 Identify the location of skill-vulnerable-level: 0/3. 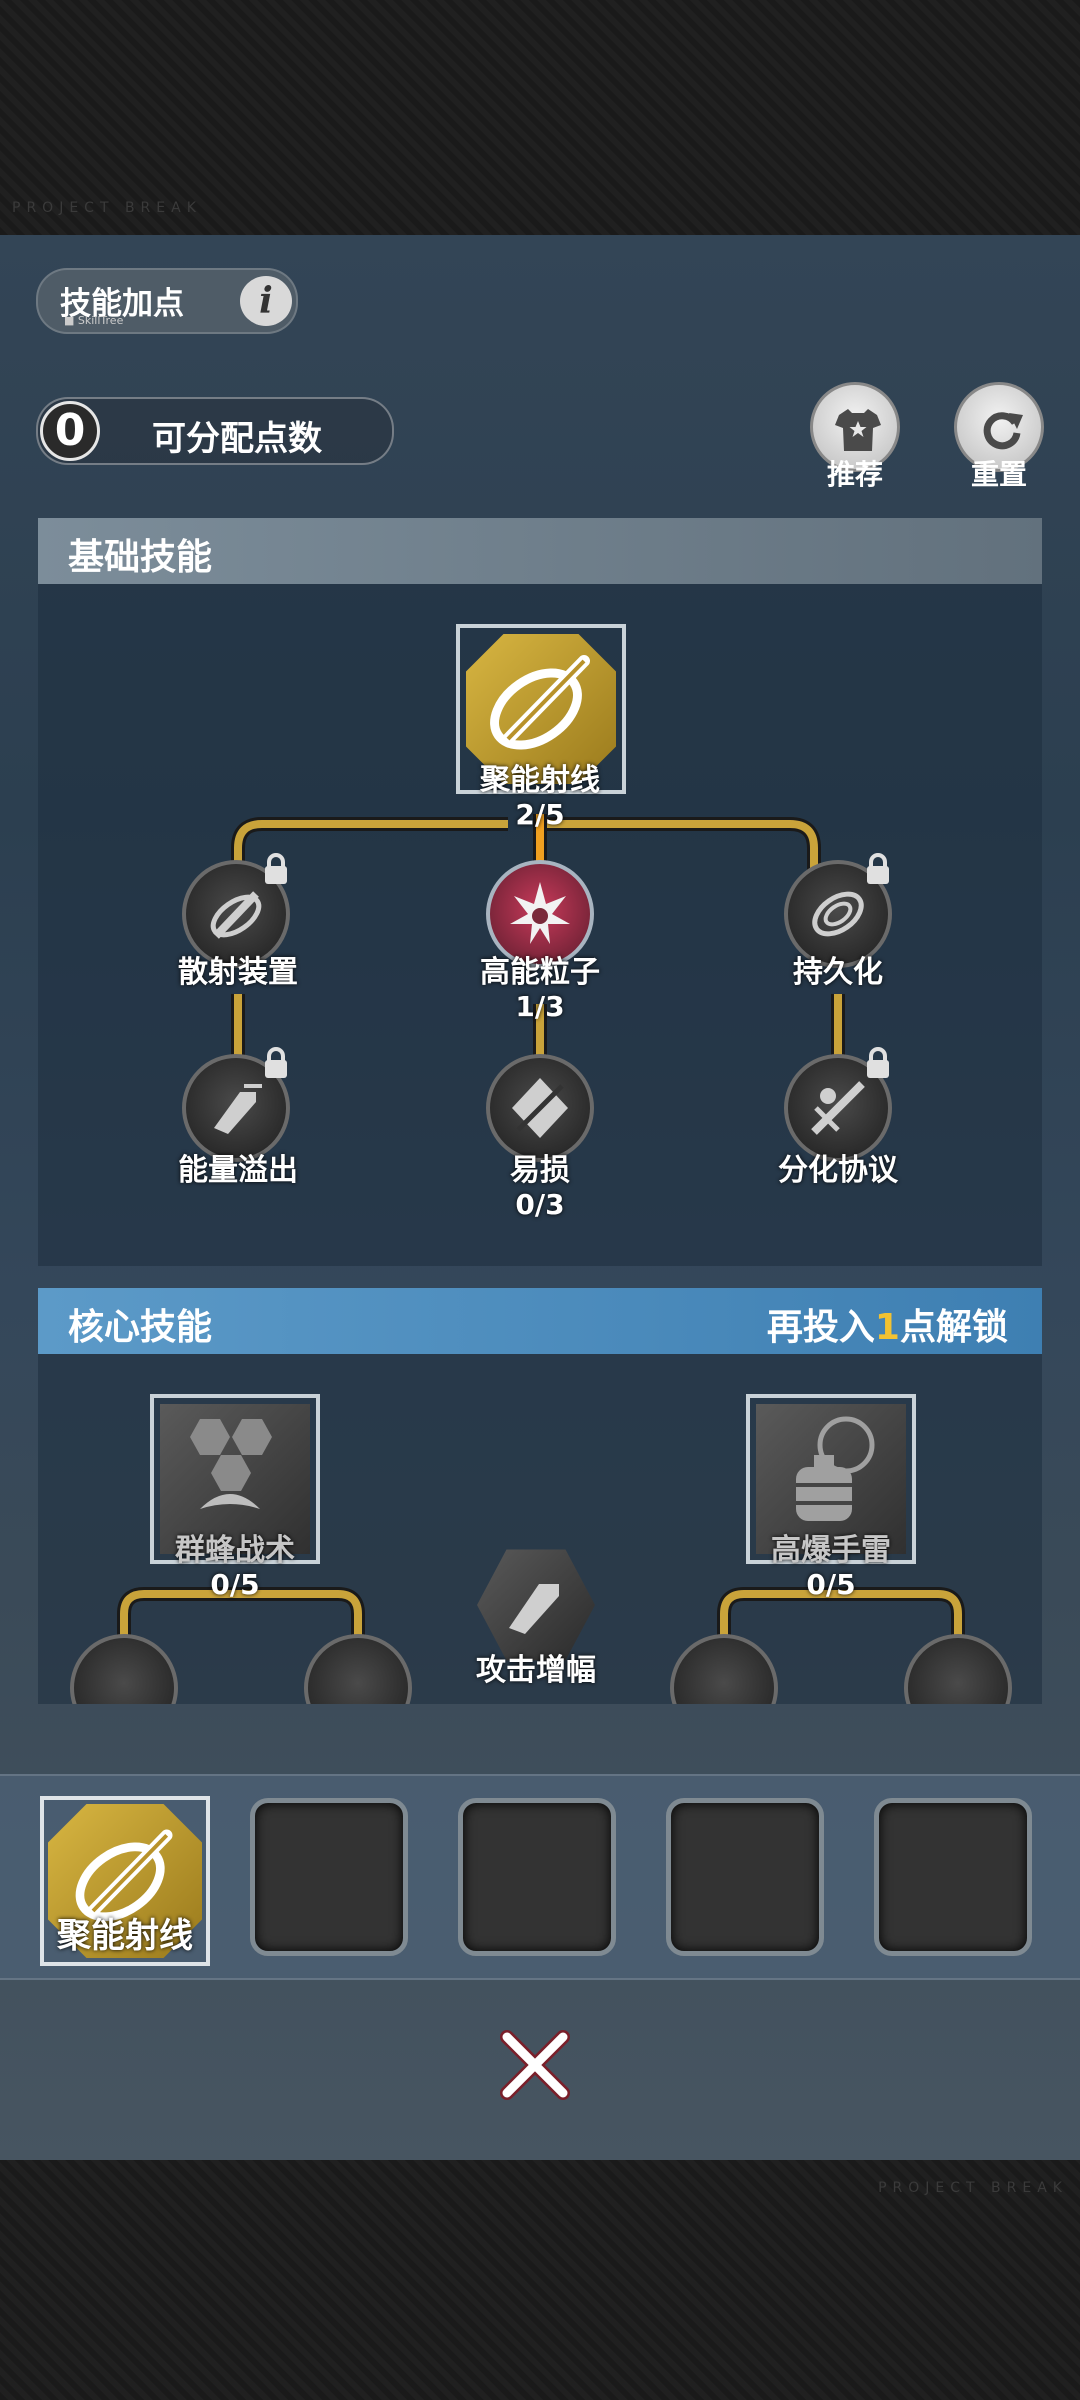
(540, 1204).